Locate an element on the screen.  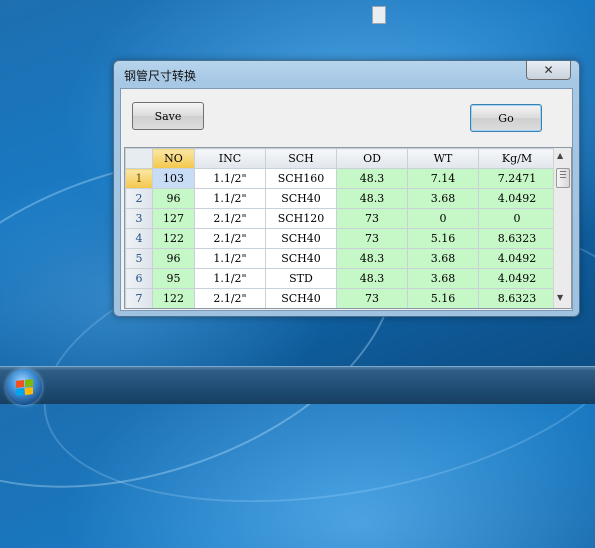
cell-kgm: 7.2471 is located at coordinates (517, 178).